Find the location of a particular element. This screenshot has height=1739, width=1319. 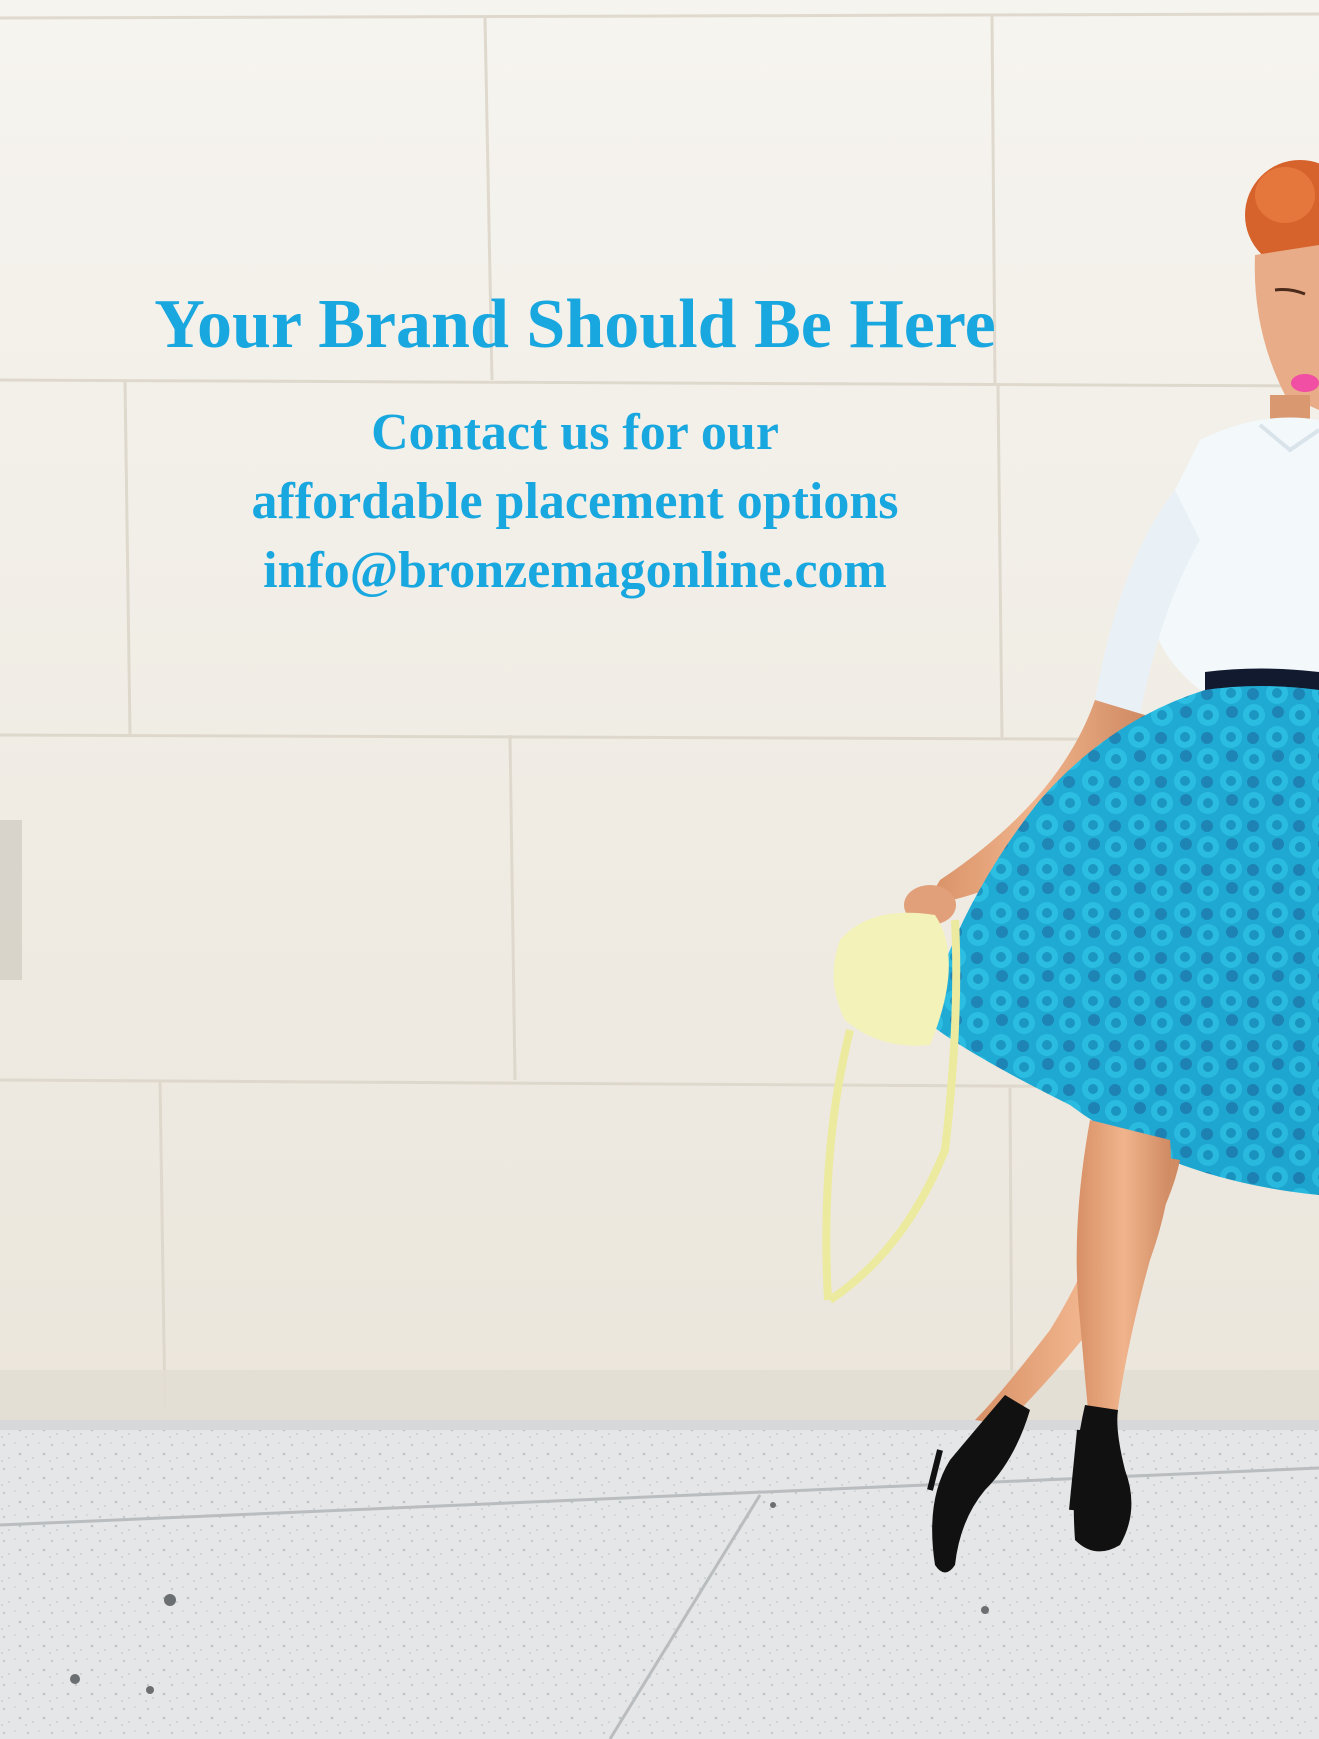

ad-headline: Your Brand Should Be Here is located at coordinates (575, 324).